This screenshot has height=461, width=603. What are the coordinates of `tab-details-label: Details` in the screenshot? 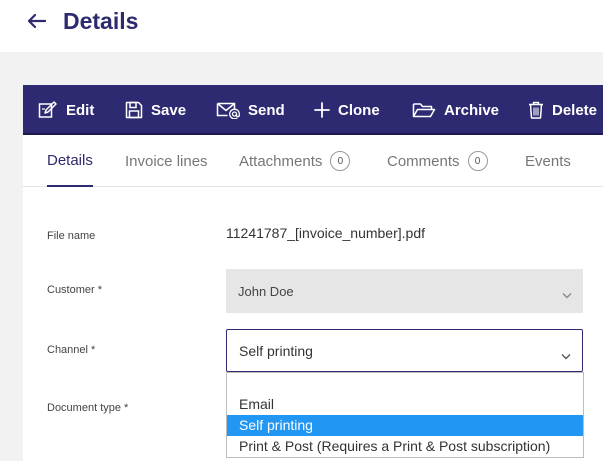 It's located at (70, 160).